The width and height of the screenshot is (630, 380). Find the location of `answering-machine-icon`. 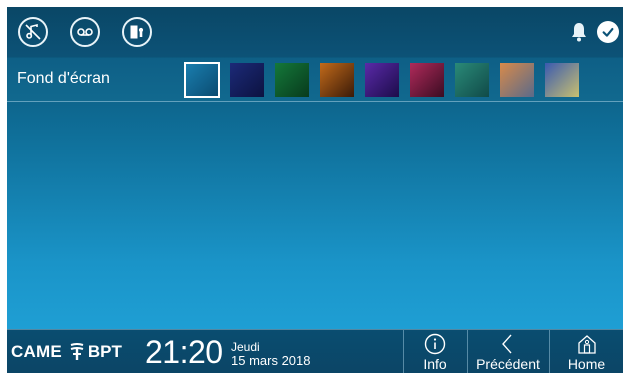

answering-machine-icon is located at coordinates (85, 32).